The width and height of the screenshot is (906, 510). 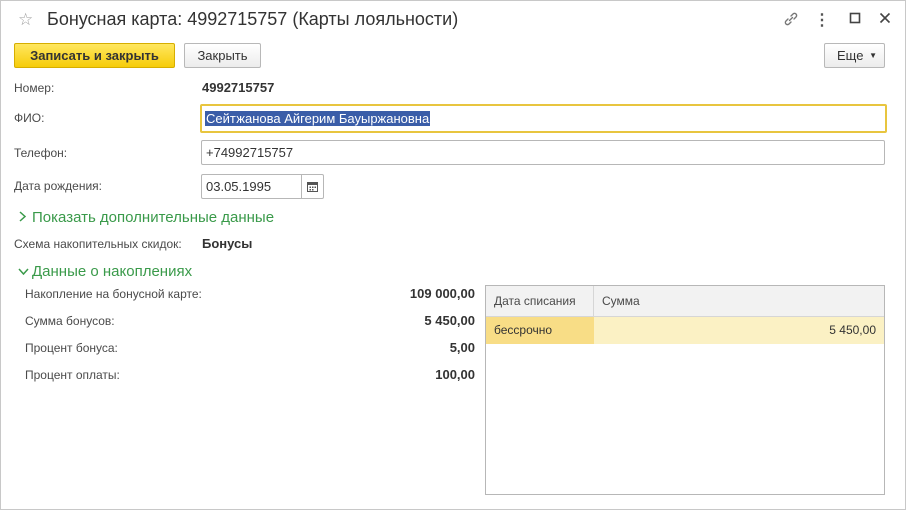 I want to click on accumulation-total-value: 109 000,00, so click(x=442, y=293).